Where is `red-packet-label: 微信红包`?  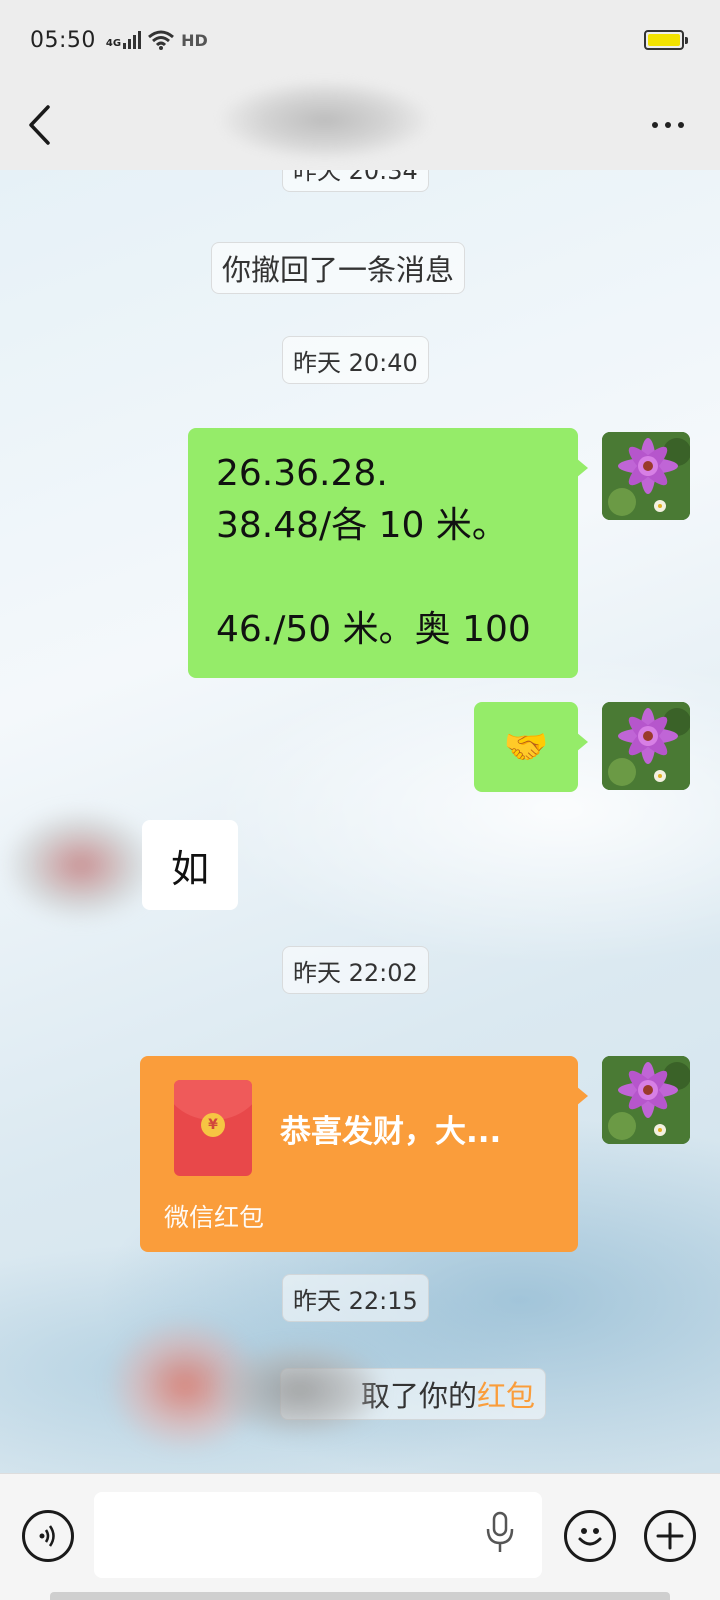
red-packet-label: 微信红包 is located at coordinates (214, 1217).